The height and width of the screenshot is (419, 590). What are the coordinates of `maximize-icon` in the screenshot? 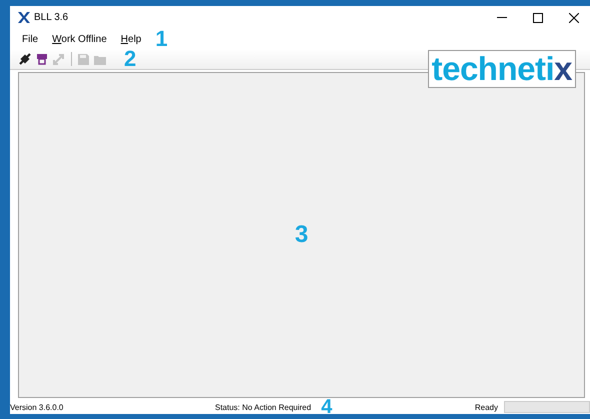 It's located at (538, 17).